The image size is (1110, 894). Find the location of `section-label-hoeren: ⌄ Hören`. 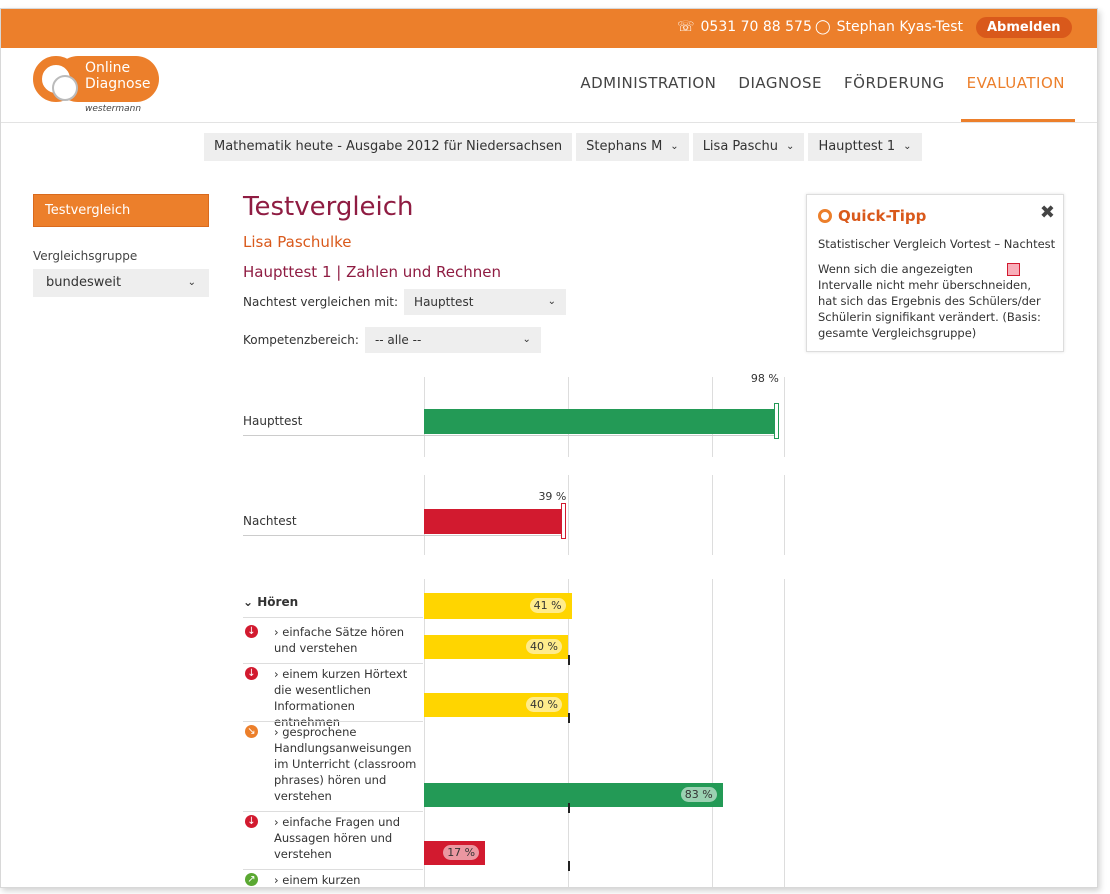

section-label-hoeren: ⌄ Hören is located at coordinates (271, 602).